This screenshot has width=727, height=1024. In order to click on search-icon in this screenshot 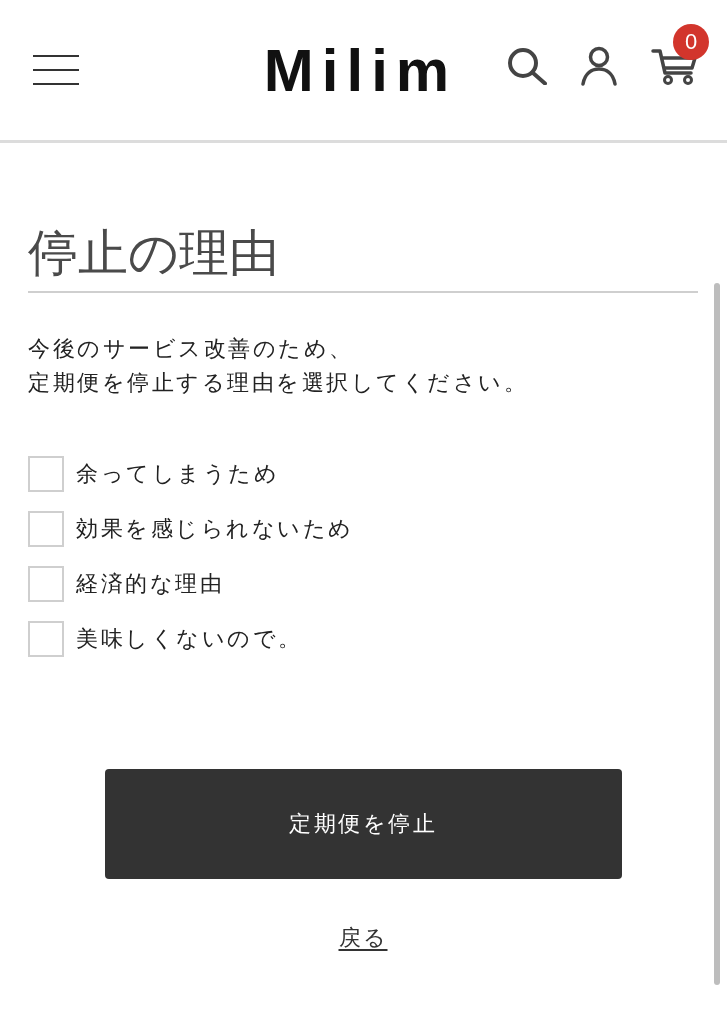, I will do `click(527, 66)`.